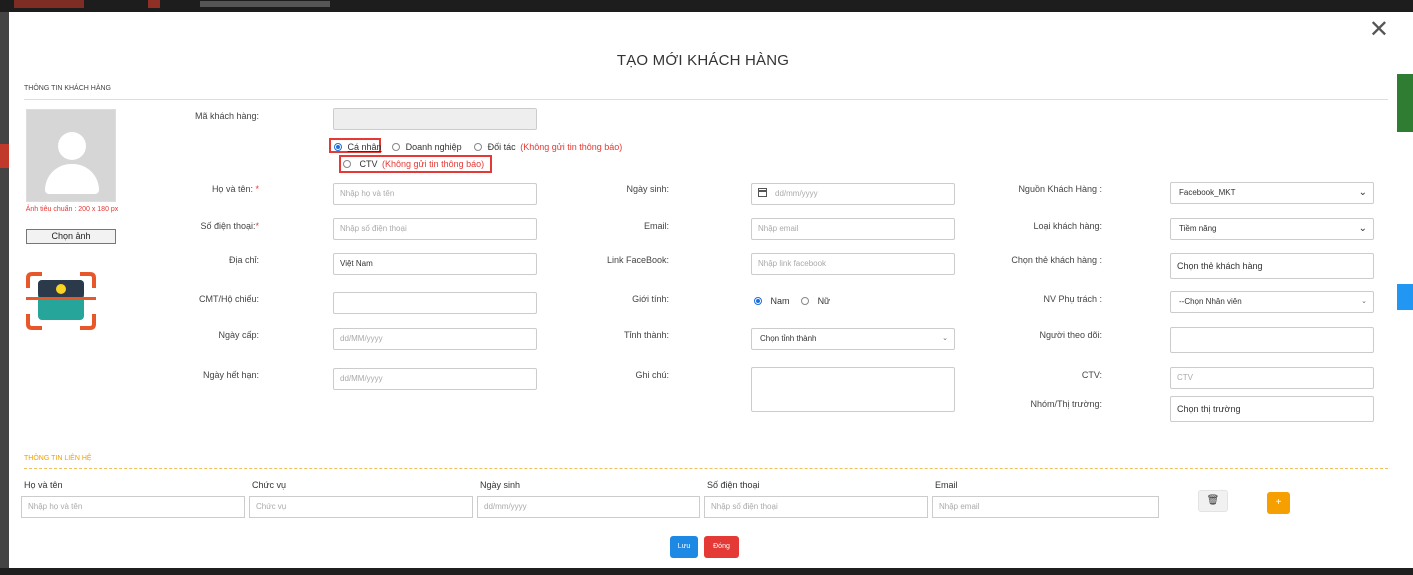 The width and height of the screenshot is (1413, 575). I want to click on phone-input: Nhập số điện thoại, so click(435, 229).